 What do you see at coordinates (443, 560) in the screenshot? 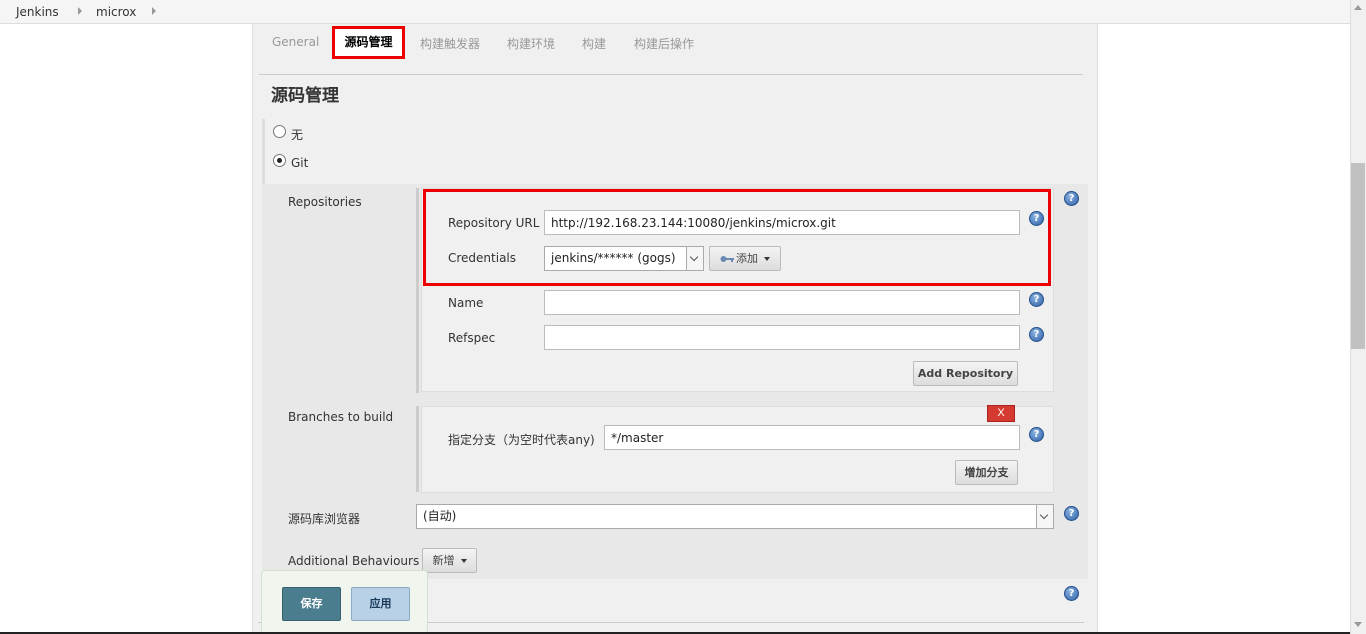
I see `add-behaviour-label: 新增` at bounding box center [443, 560].